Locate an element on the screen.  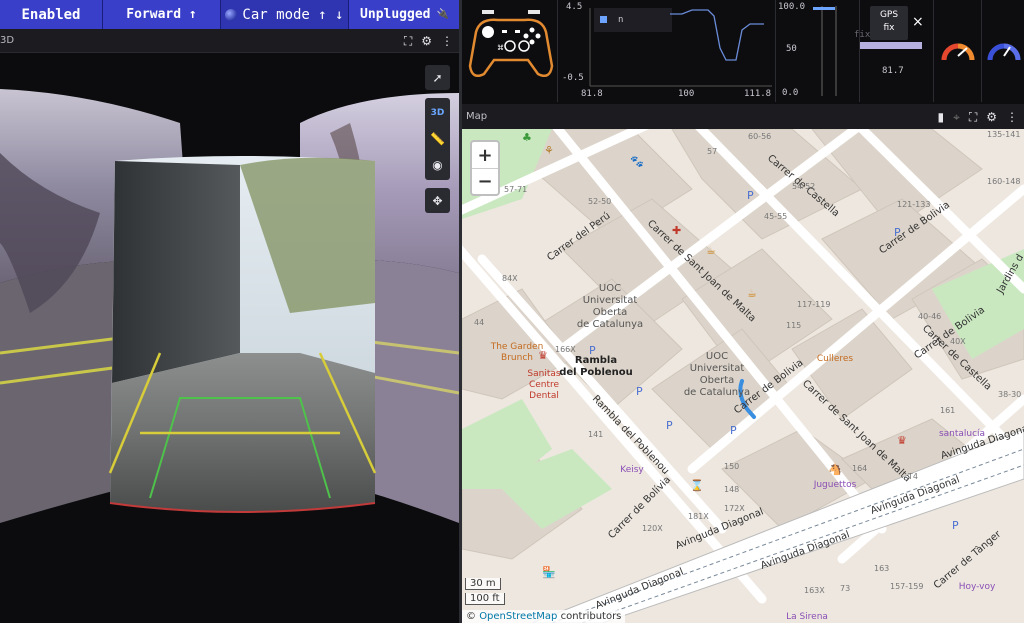
gauge-1-panel is located at coordinates (958, 51).